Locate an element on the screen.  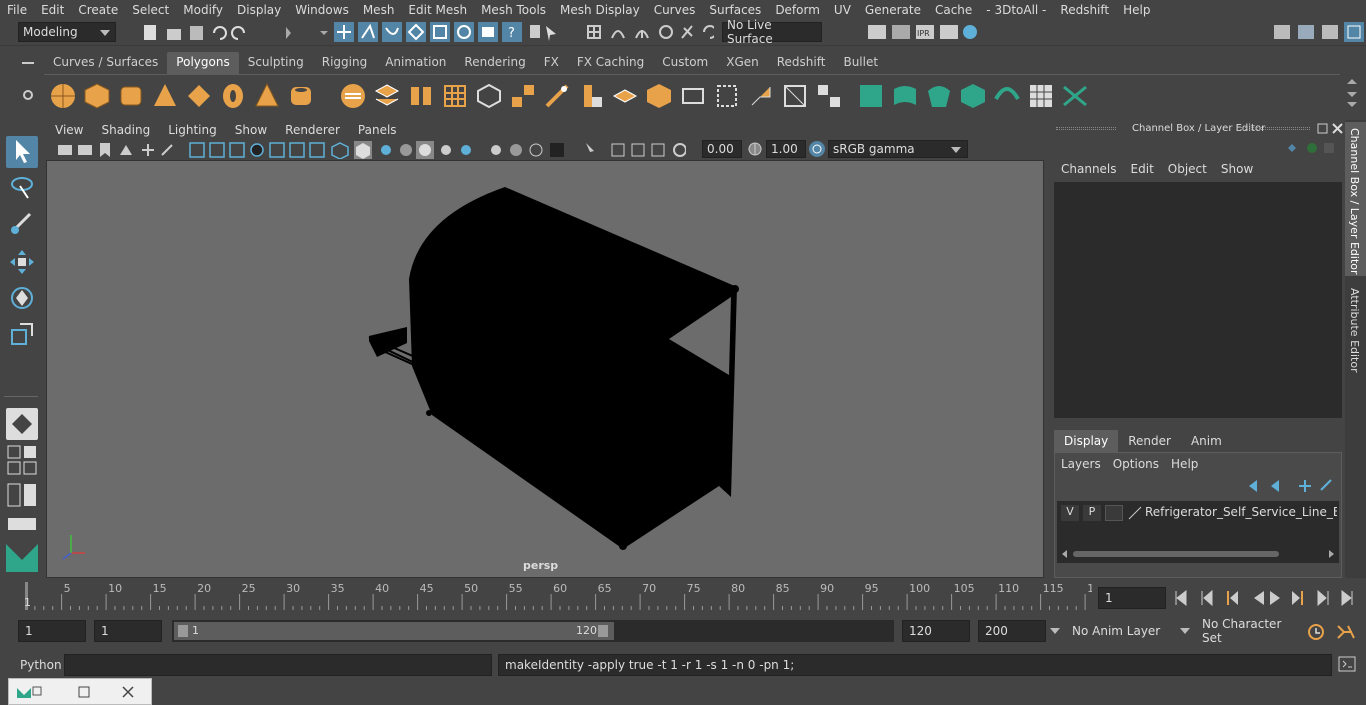
tab-channel-box: Channel Box / Layer Editor is located at coordinates (1355, 199).